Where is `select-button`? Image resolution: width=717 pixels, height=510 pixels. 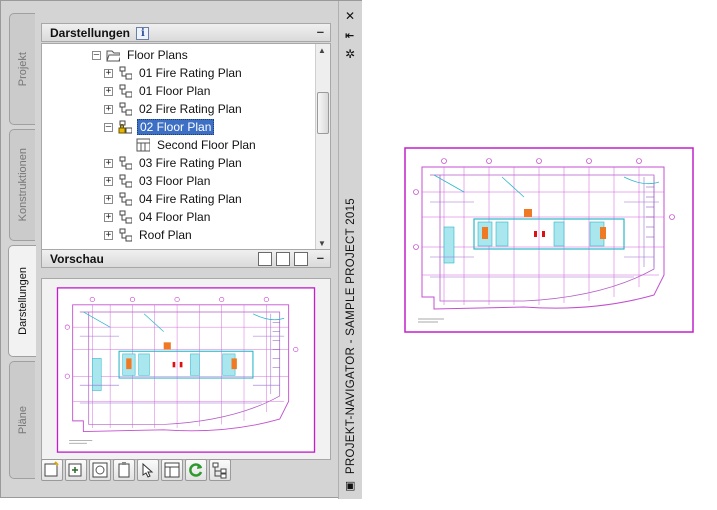 select-button is located at coordinates (148, 470).